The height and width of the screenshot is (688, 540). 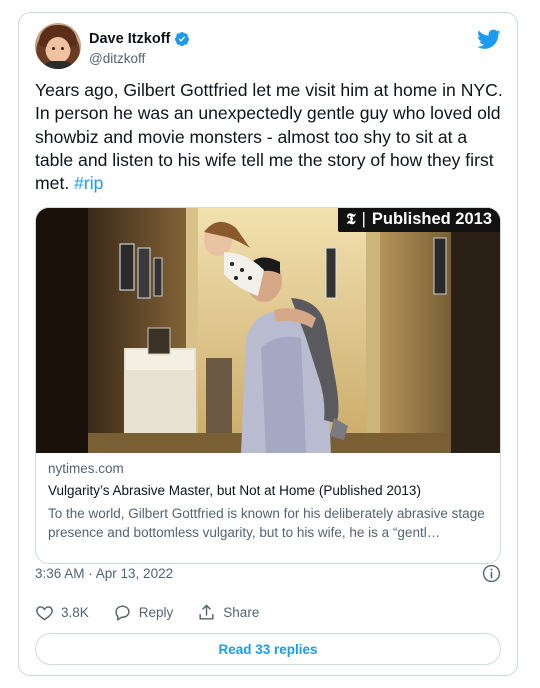 I want to click on published-badge-label: Published 2013, so click(x=431, y=218).